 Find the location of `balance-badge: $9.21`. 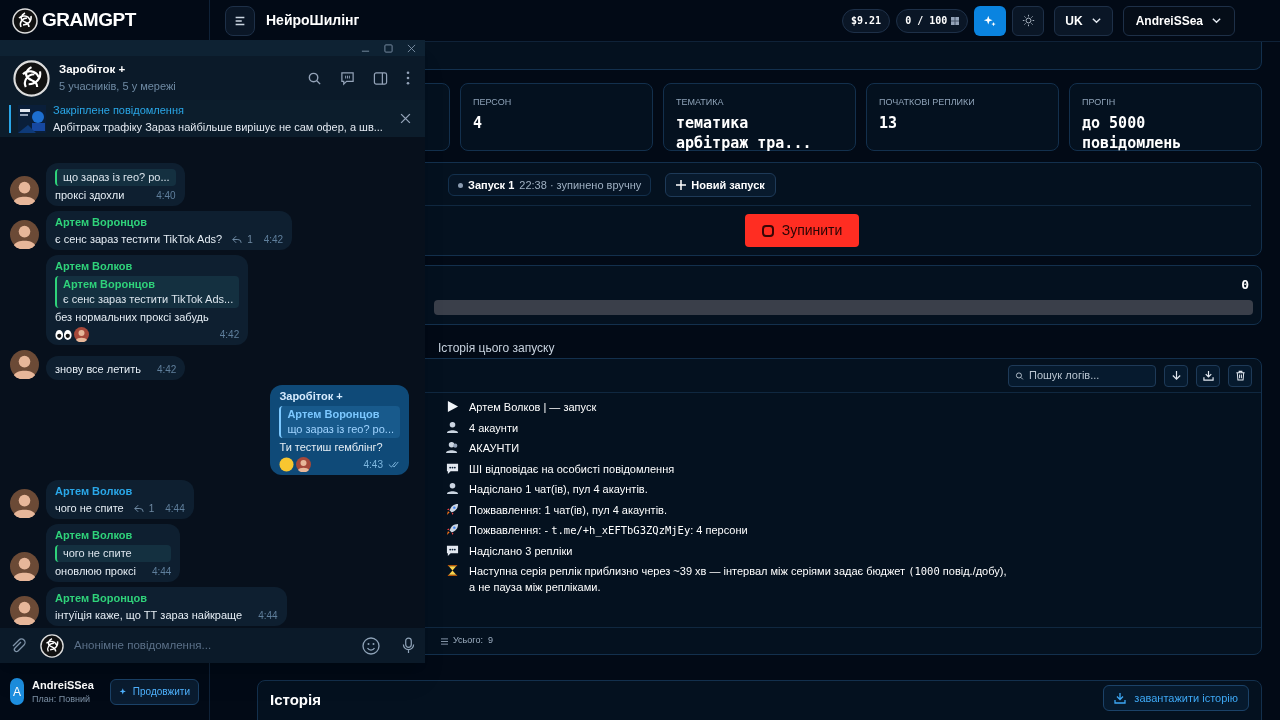

balance-badge: $9.21 is located at coordinates (866, 20).